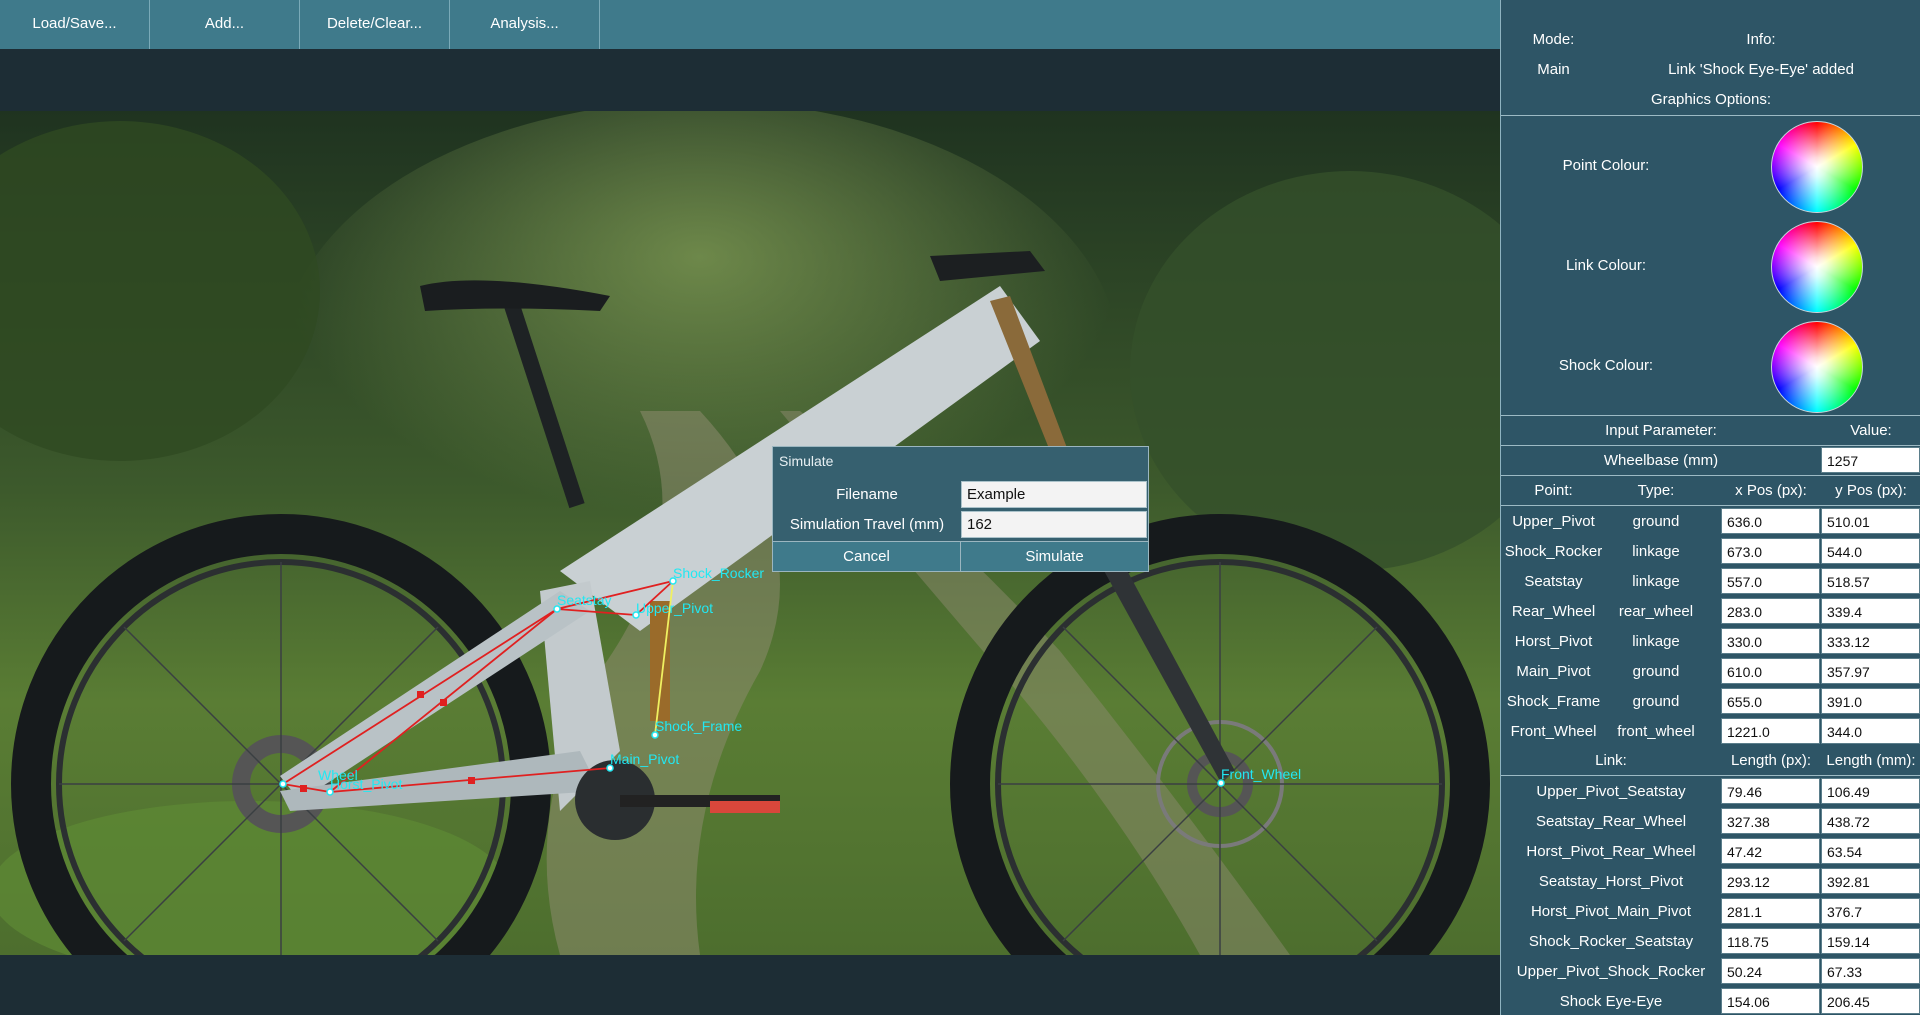 Image resolution: width=1920 pixels, height=1015 pixels. I want to click on link-length-px: 50.24, so click(1770, 971).